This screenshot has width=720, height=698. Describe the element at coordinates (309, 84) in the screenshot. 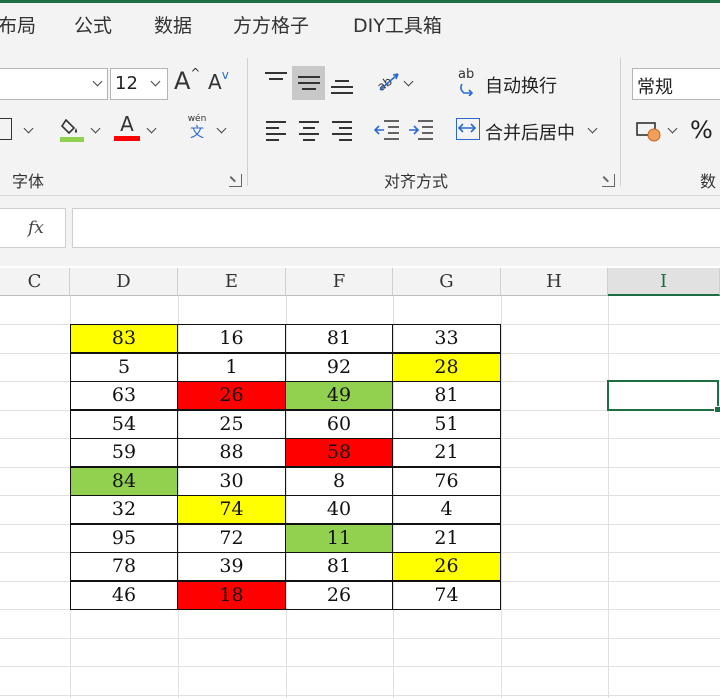

I see `align-middle-icon` at that location.